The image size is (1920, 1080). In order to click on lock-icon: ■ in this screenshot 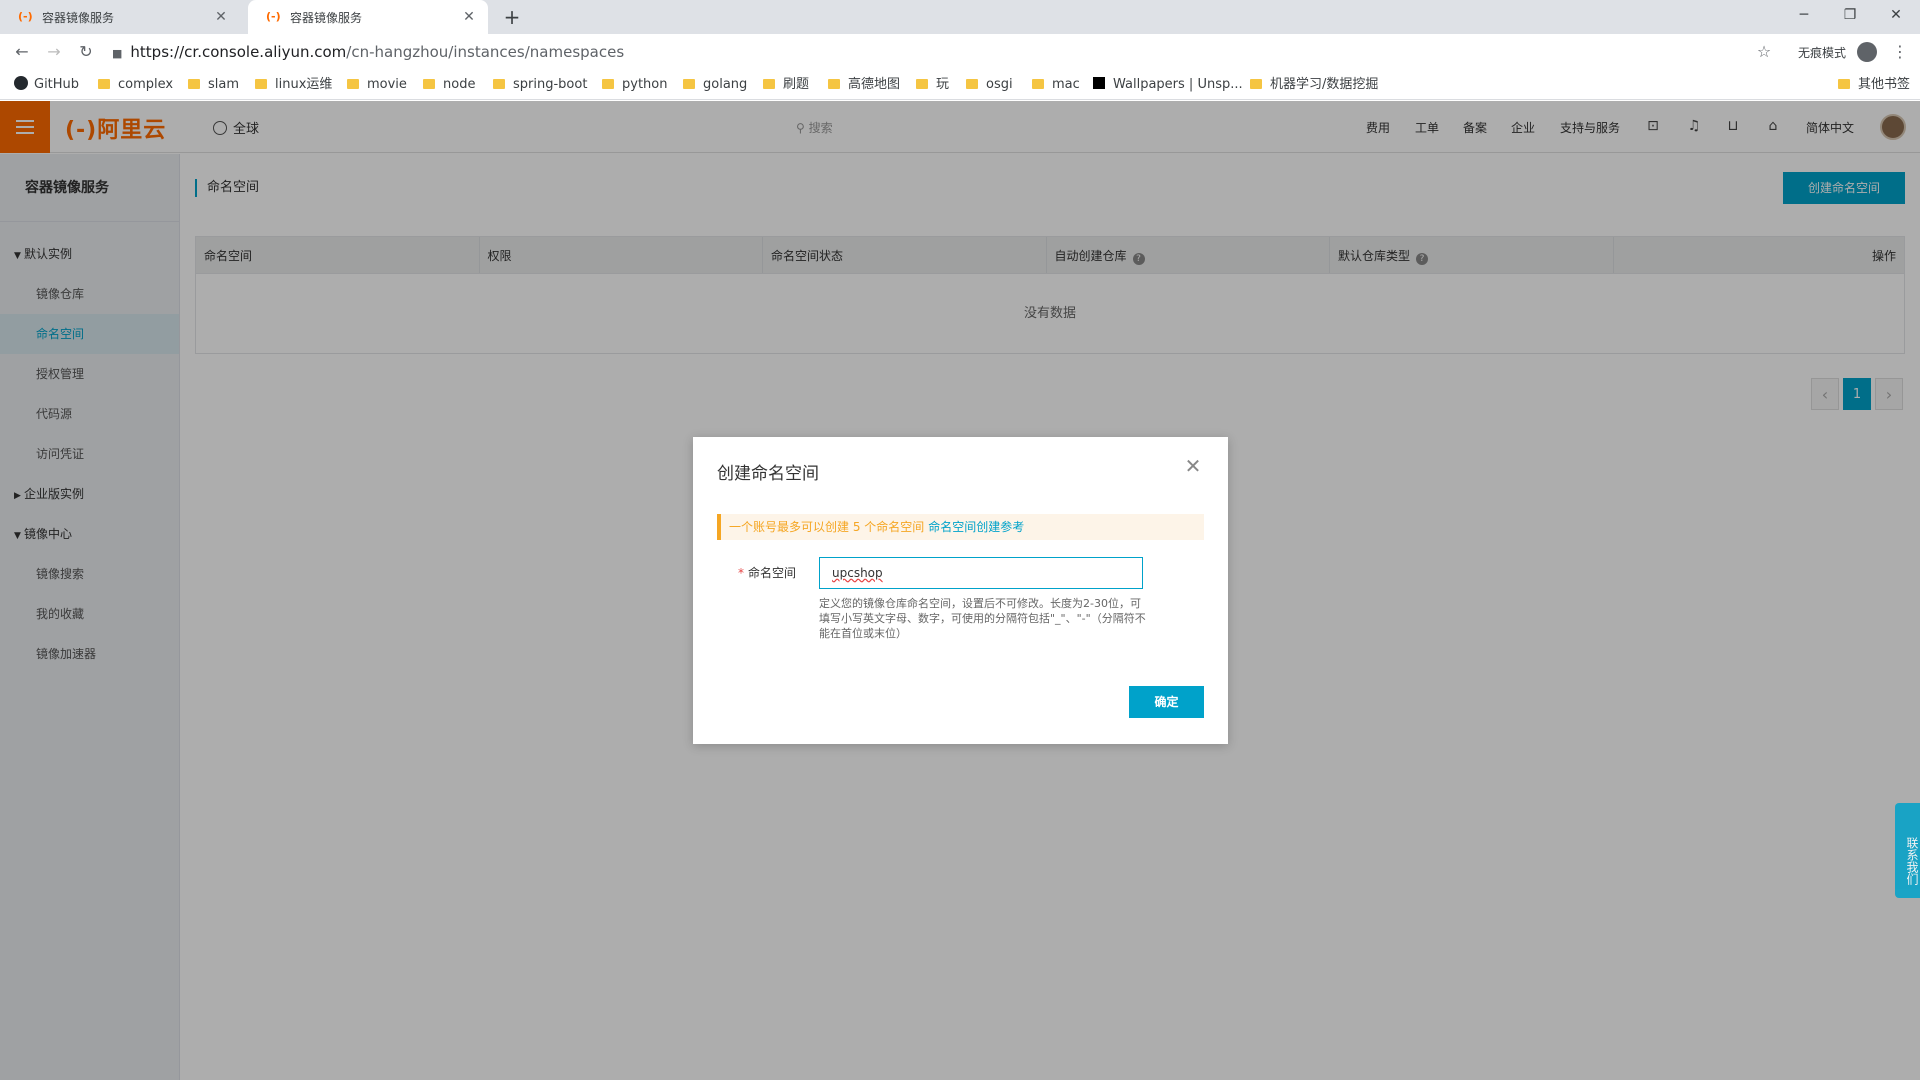, I will do `click(117, 53)`.